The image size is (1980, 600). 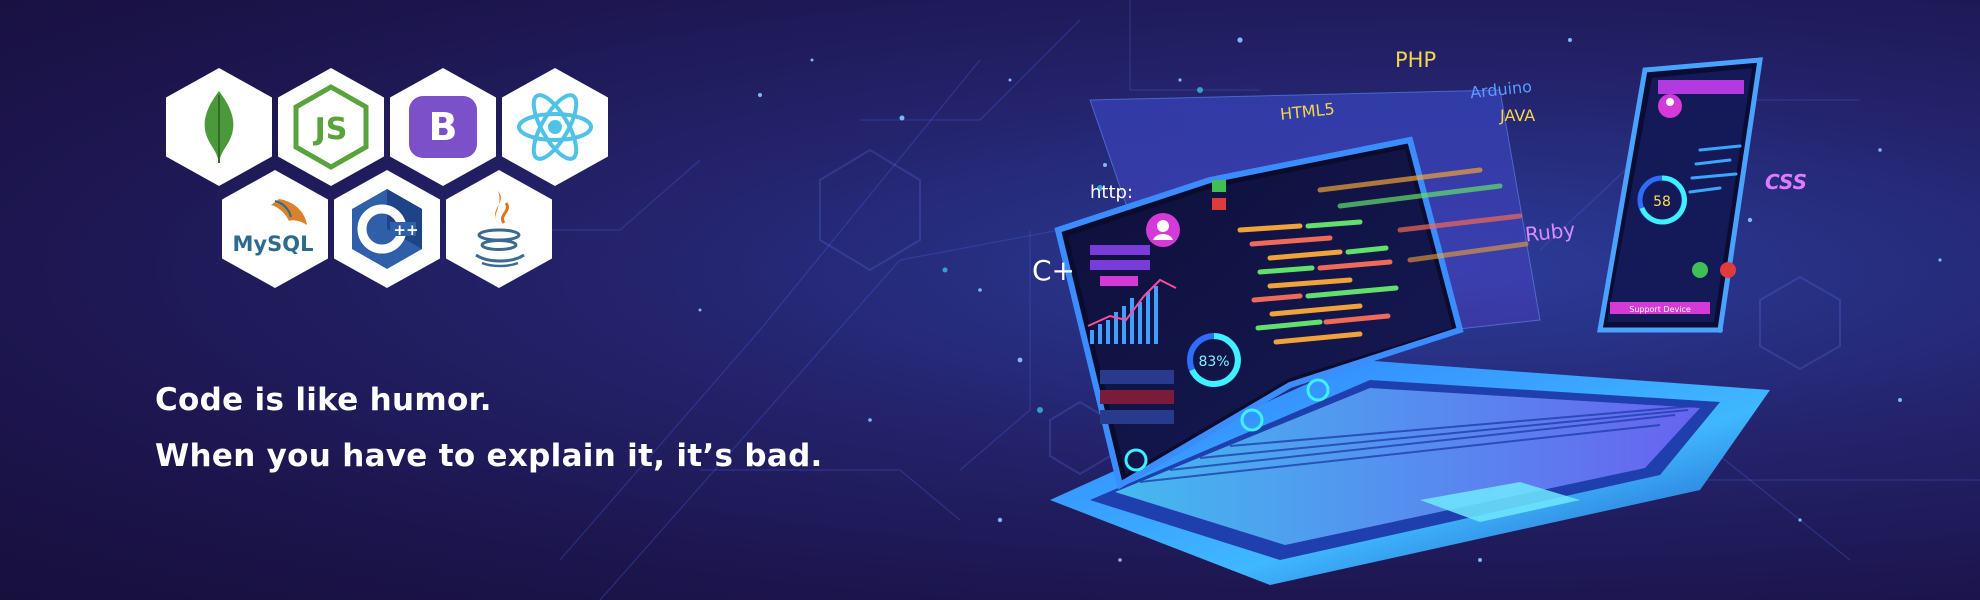 I want to click on react-icon, so click(x=555, y=127).